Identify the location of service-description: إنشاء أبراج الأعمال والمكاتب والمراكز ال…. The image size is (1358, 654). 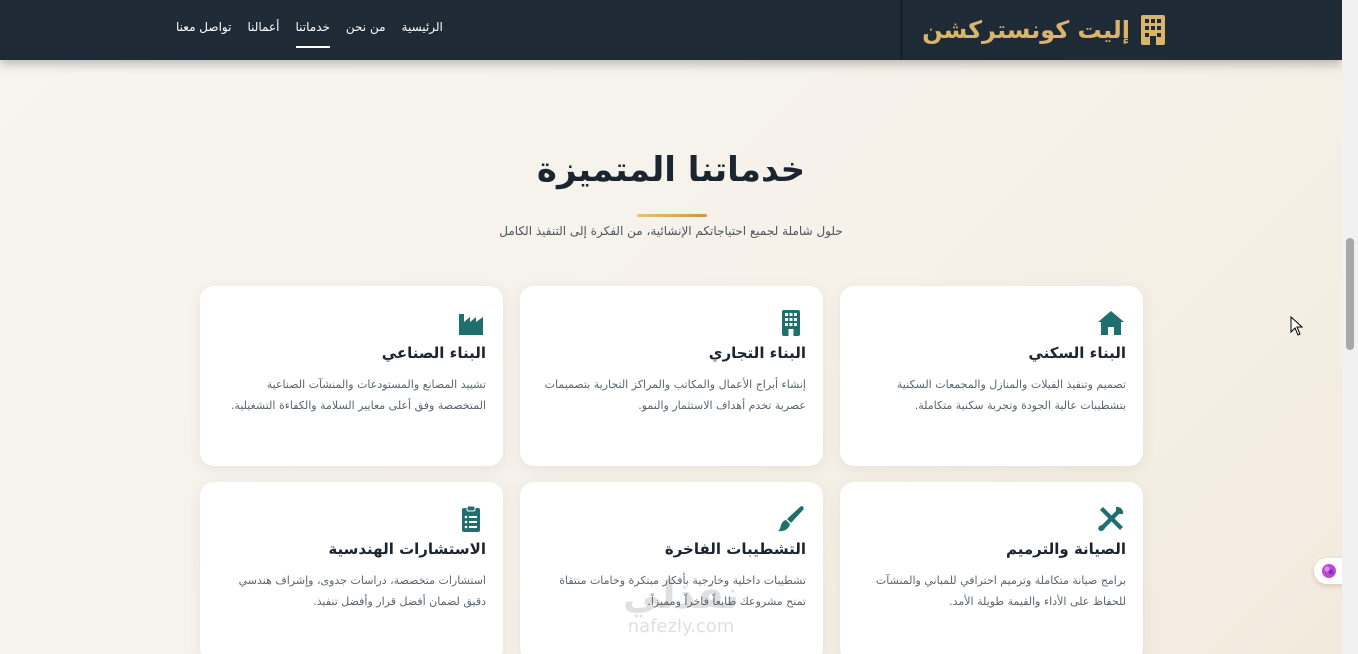
(675, 395).